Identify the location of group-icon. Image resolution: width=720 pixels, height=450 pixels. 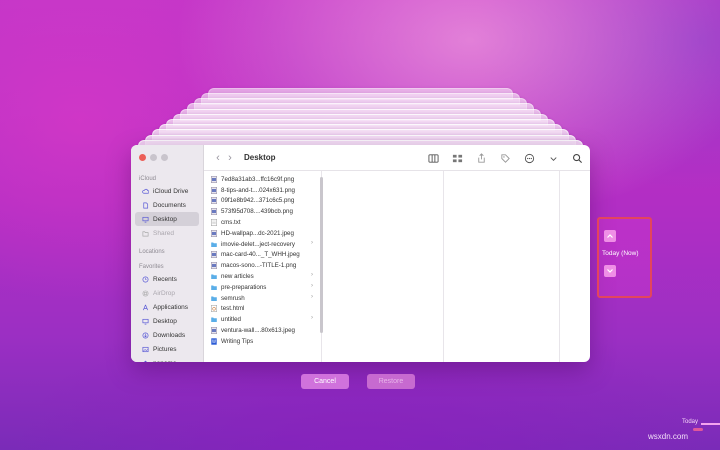
(457, 158).